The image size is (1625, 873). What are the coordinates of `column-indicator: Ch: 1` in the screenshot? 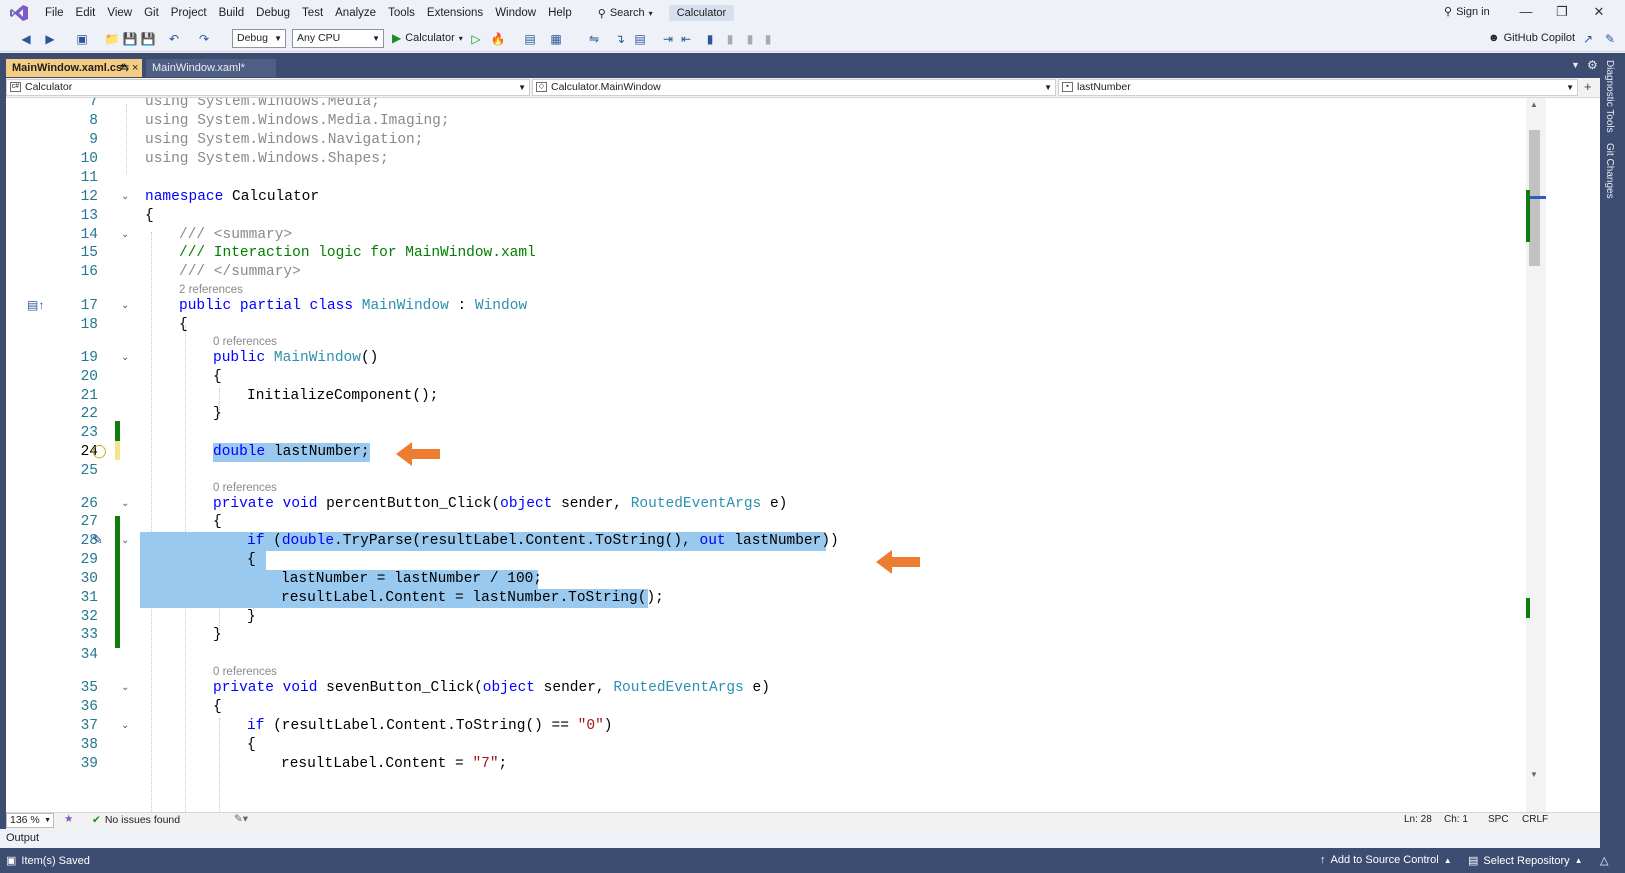 It's located at (1456, 819).